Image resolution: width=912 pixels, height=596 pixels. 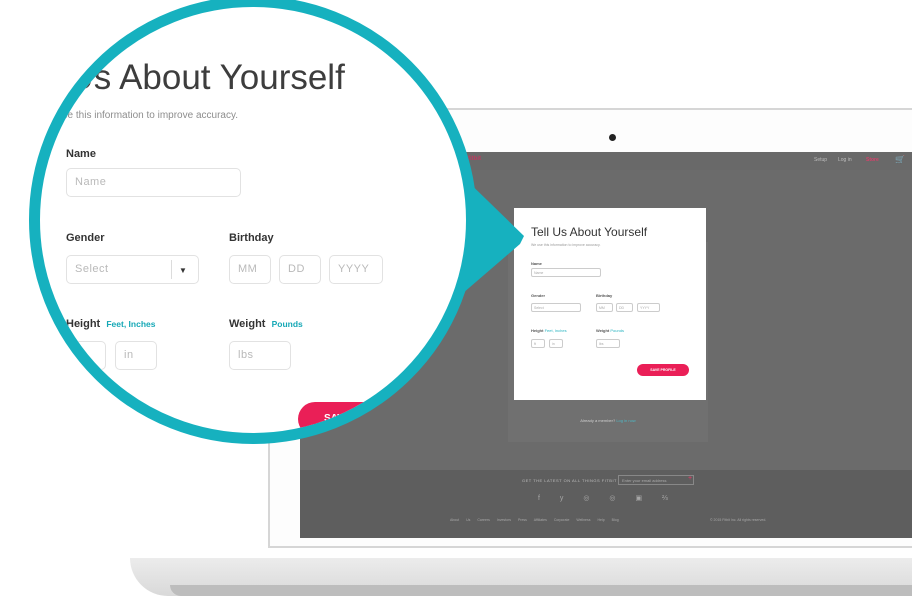 What do you see at coordinates (85, 238) in the screenshot?
I see `gender-label: Gender` at bounding box center [85, 238].